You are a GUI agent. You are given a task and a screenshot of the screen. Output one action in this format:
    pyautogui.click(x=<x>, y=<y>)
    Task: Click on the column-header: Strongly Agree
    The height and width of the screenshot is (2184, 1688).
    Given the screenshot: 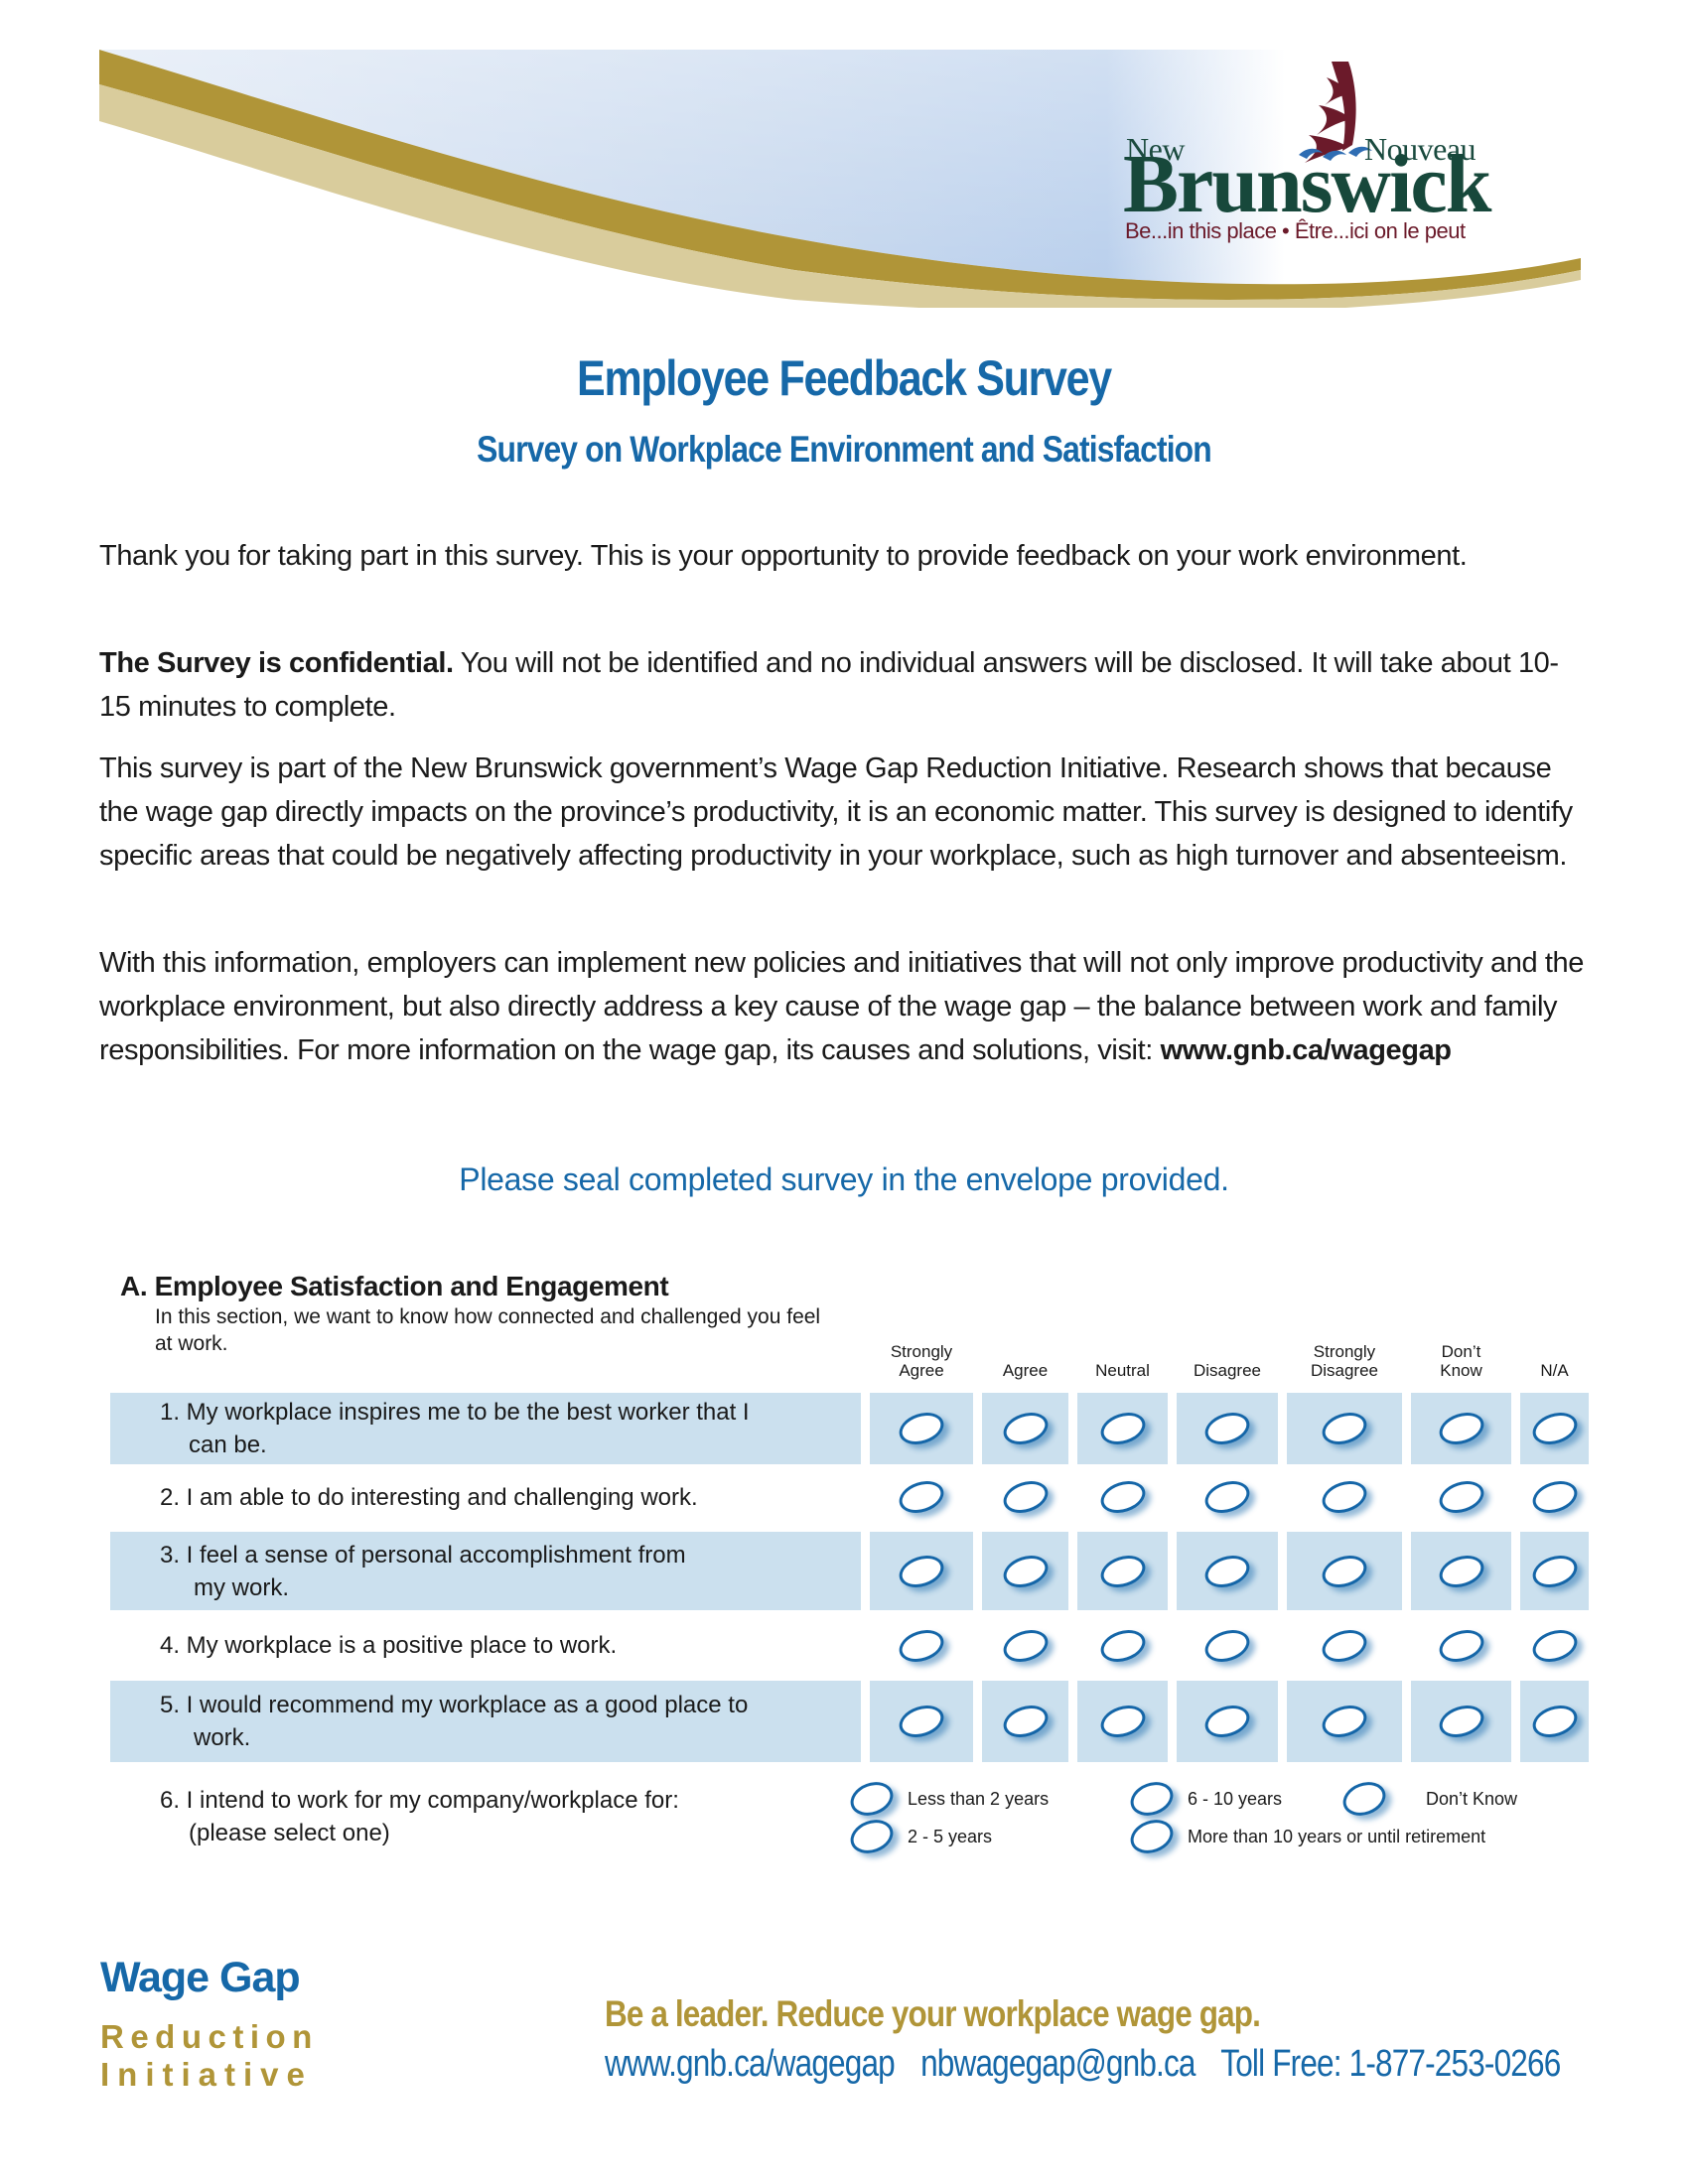 What is the action you would take?
    pyautogui.click(x=921, y=1350)
    